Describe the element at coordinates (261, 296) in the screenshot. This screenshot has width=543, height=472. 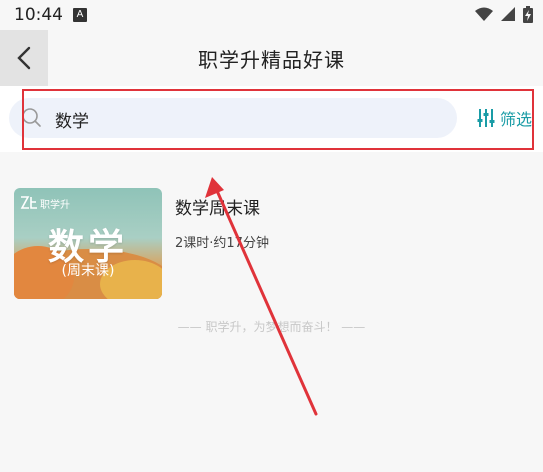
I see `annotation-arrow` at that location.